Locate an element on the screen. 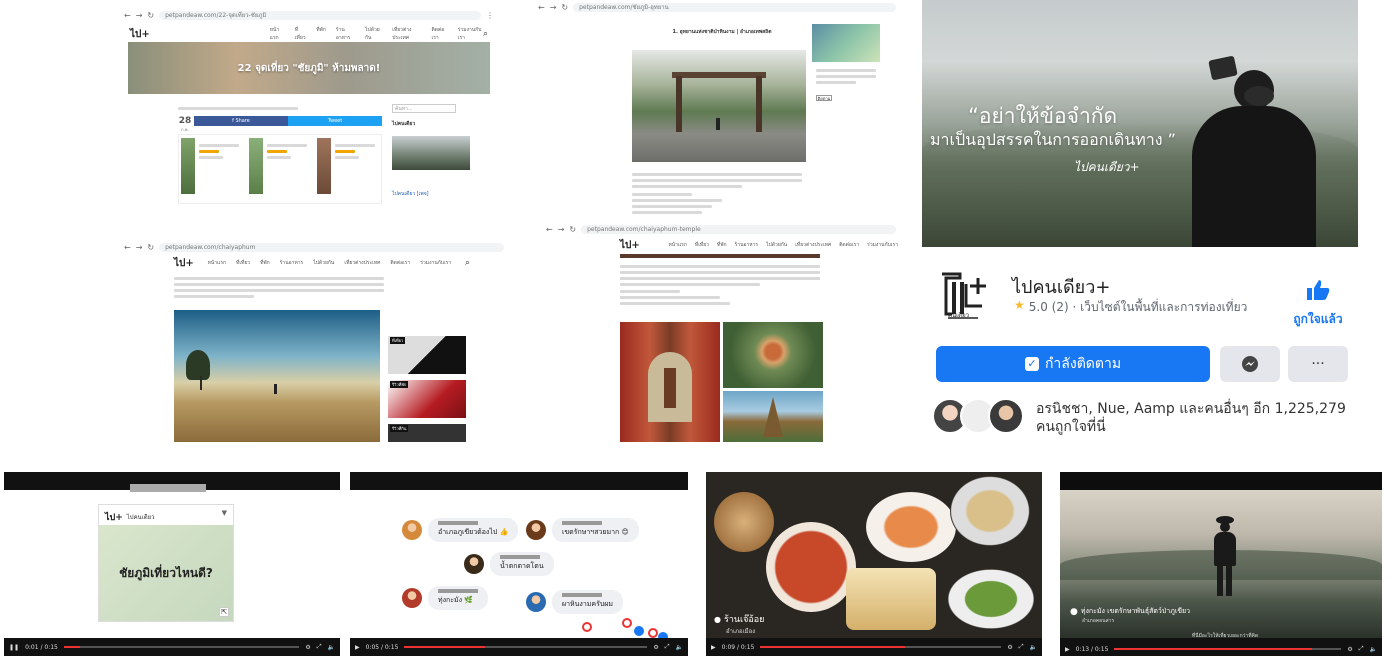  article-title: 22 จุดเที่ยว "ชัยภูมิ" ห้ามพลาด! is located at coordinates (309, 68).